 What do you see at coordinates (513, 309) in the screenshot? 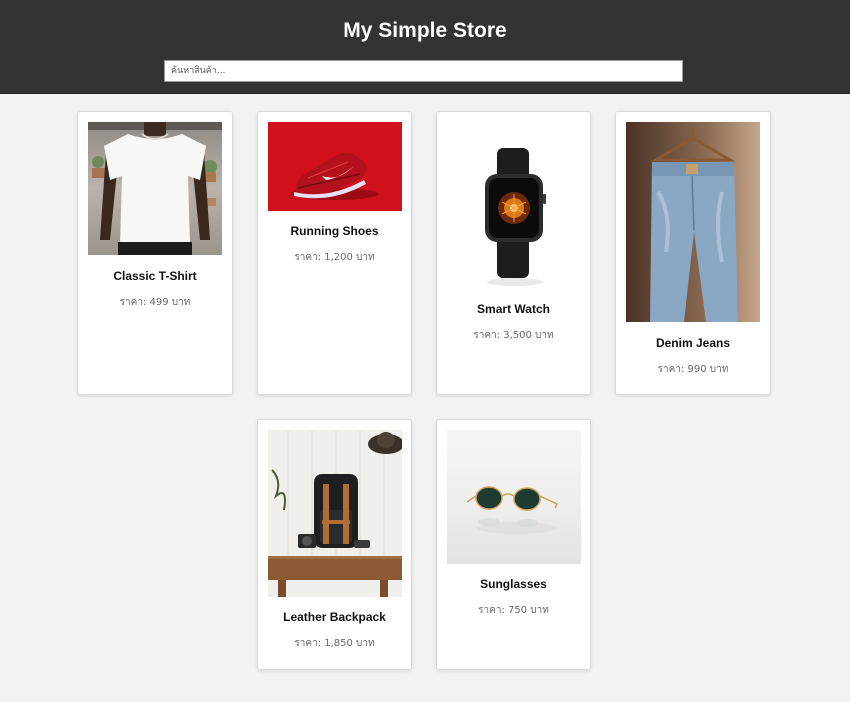
I see `product-name: Smart Watch` at bounding box center [513, 309].